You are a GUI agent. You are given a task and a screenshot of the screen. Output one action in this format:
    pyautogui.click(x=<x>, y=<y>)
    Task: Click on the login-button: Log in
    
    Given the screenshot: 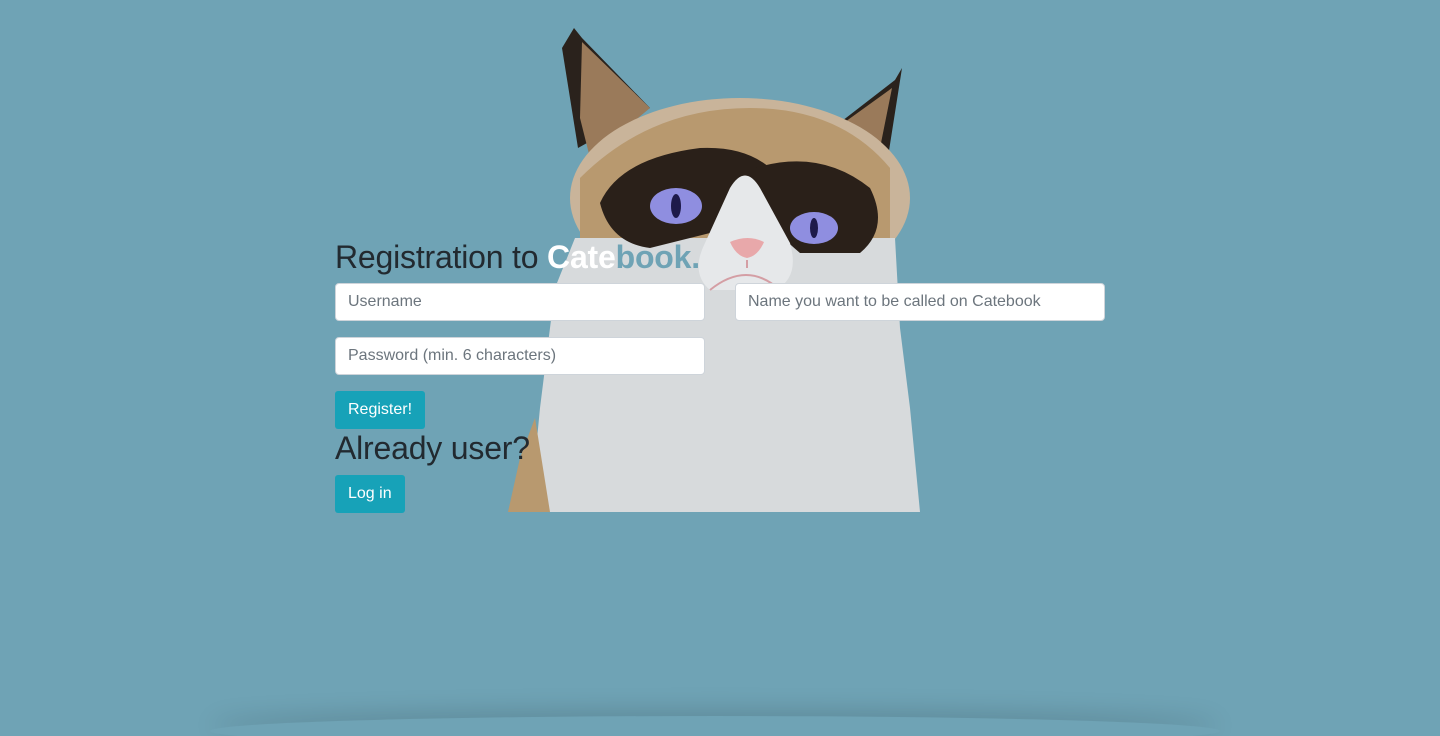 What is the action you would take?
    pyautogui.click(x=370, y=494)
    